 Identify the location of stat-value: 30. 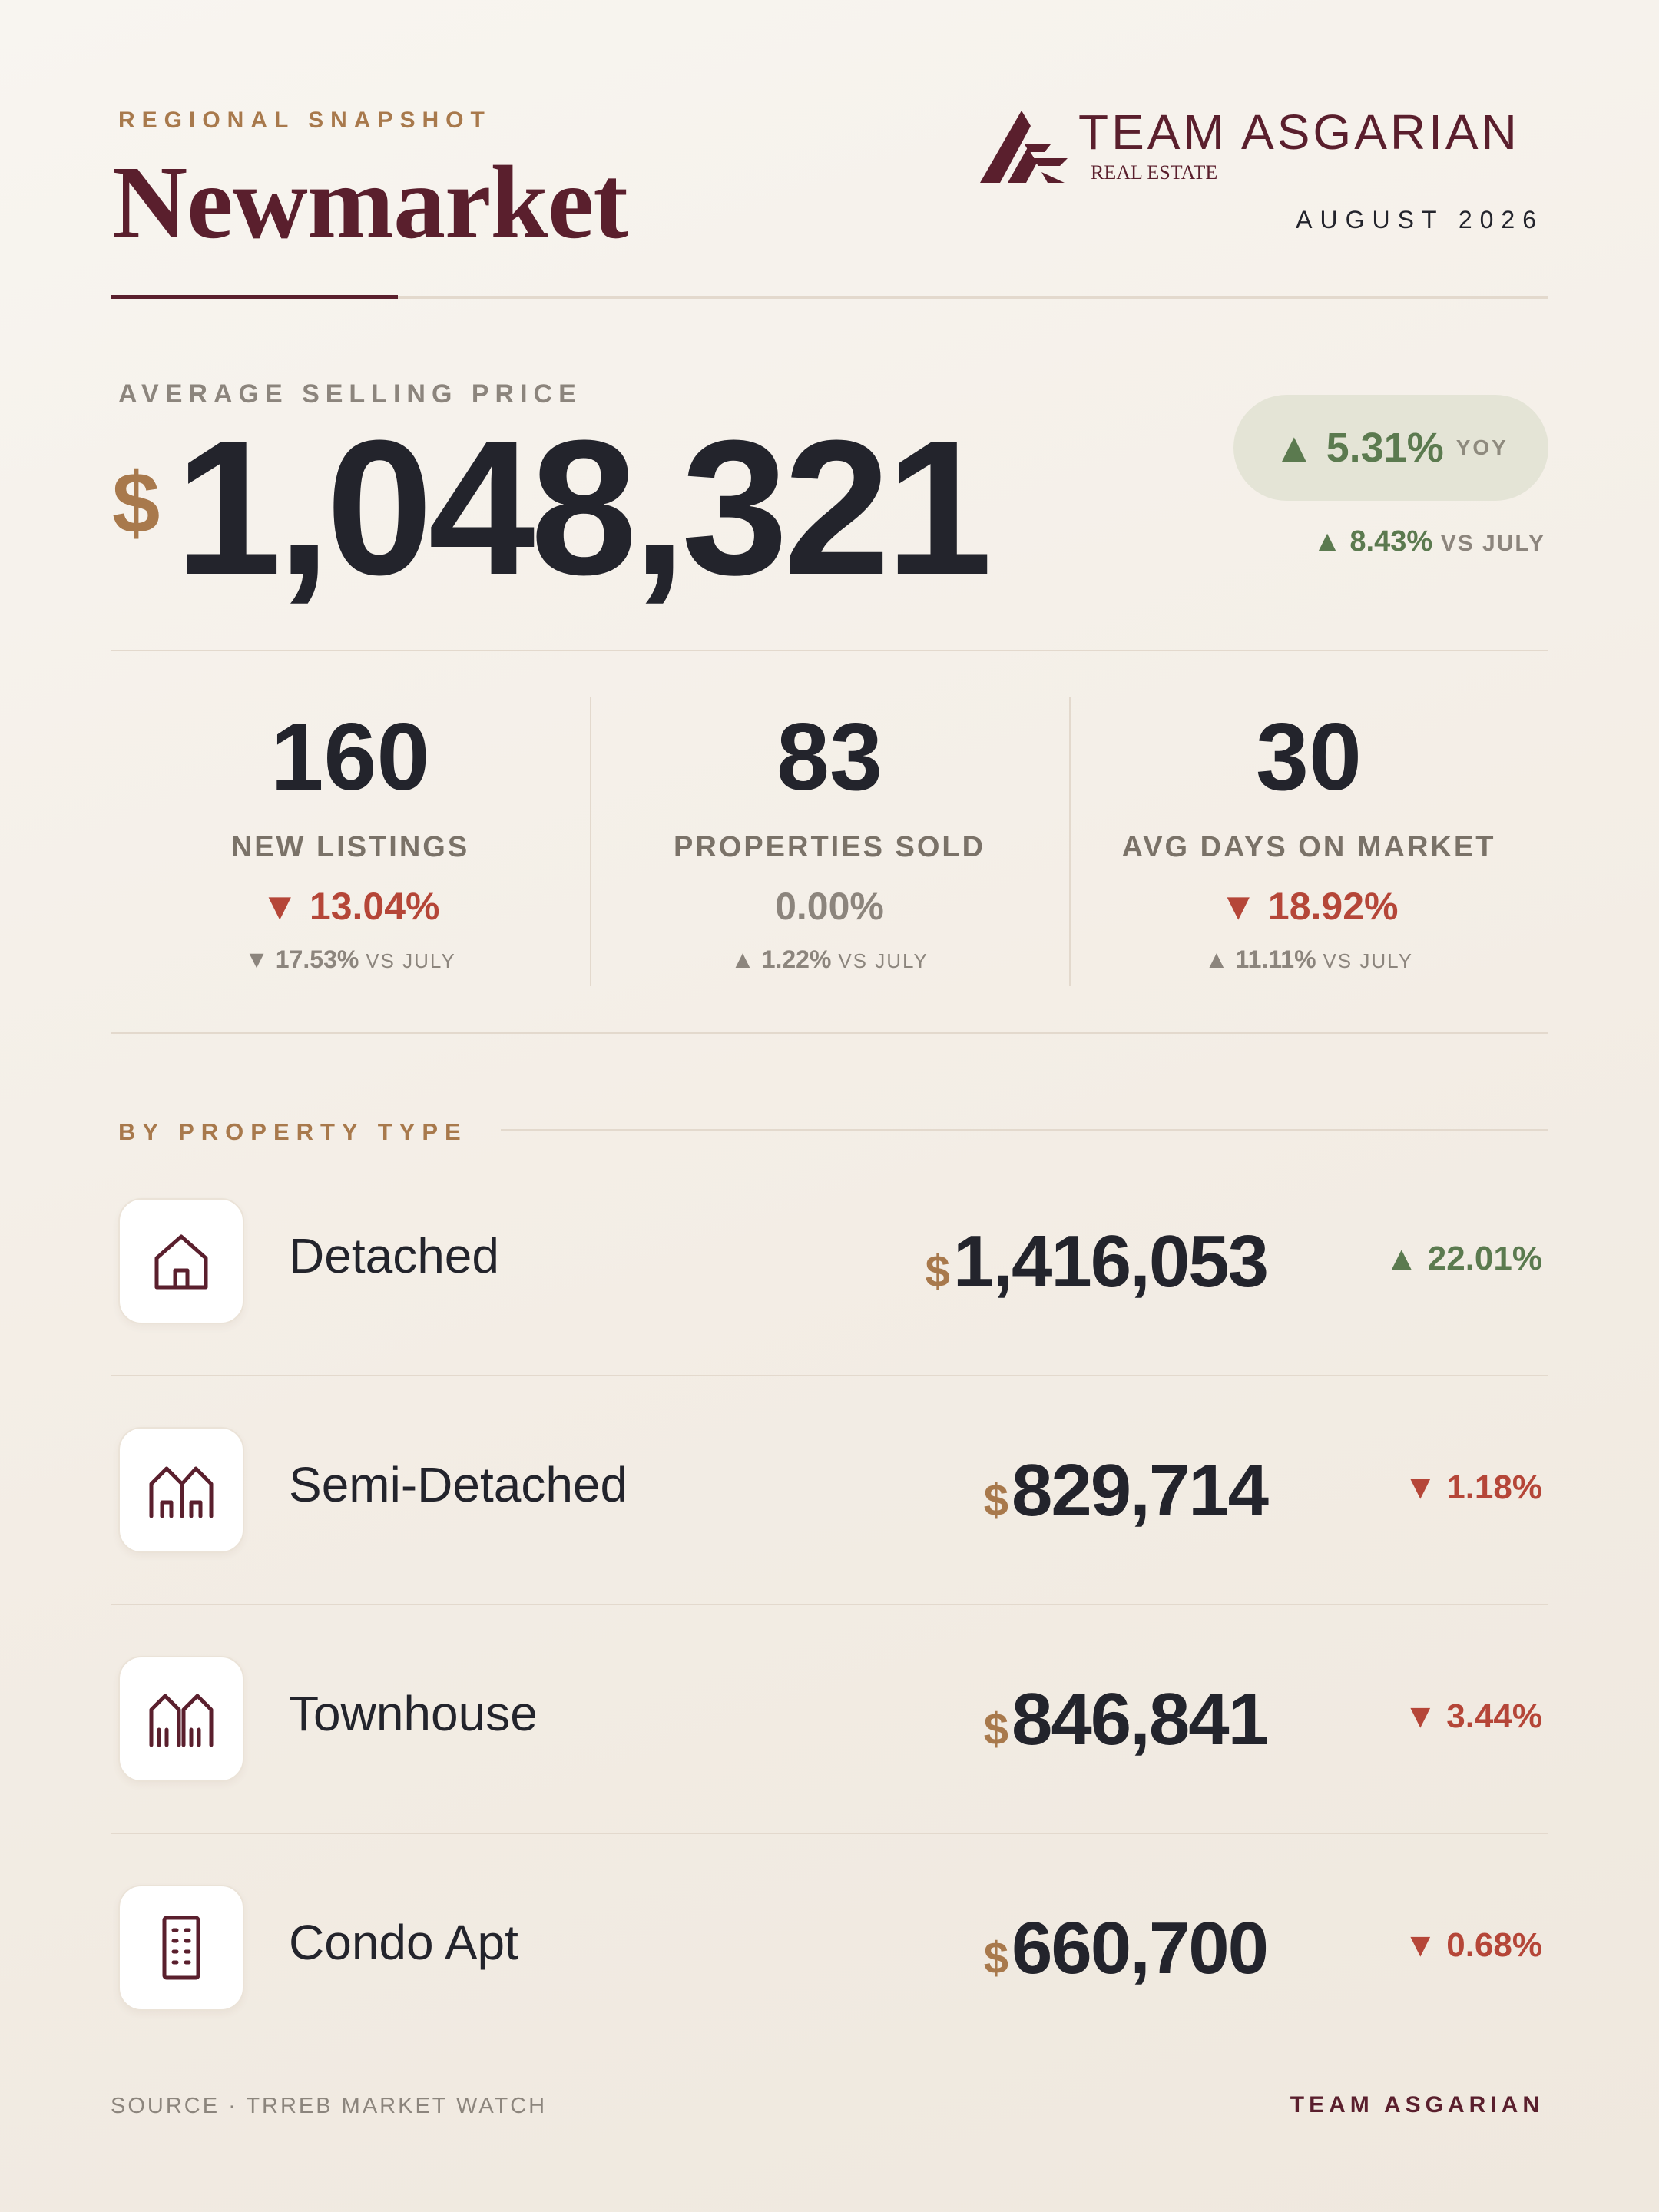
(1309, 757).